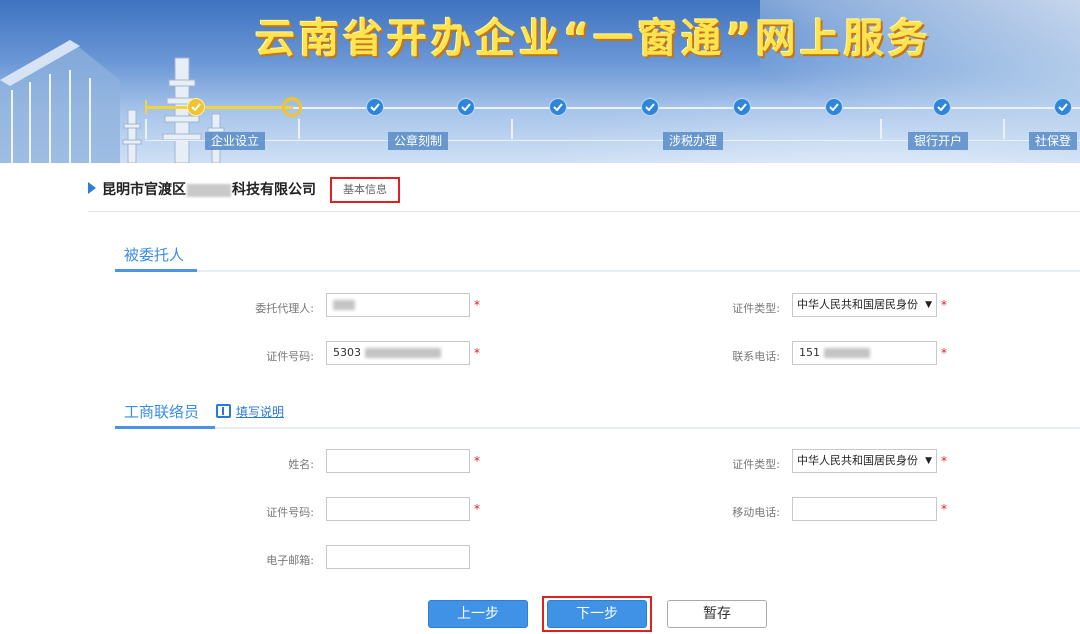  What do you see at coordinates (260, 412) in the screenshot?
I see `help-link-text: 填写说明` at bounding box center [260, 412].